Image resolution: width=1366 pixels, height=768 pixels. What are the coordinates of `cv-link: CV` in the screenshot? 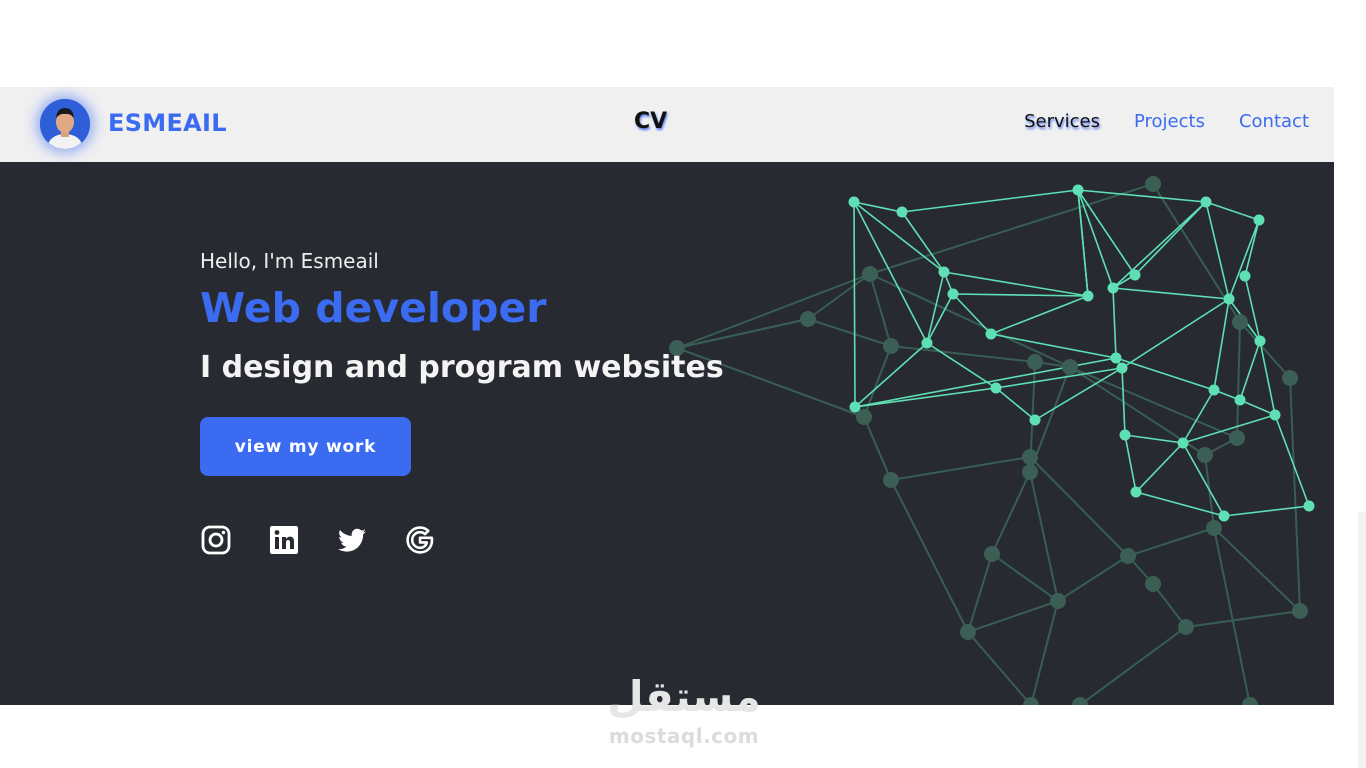 It's located at (650, 121).